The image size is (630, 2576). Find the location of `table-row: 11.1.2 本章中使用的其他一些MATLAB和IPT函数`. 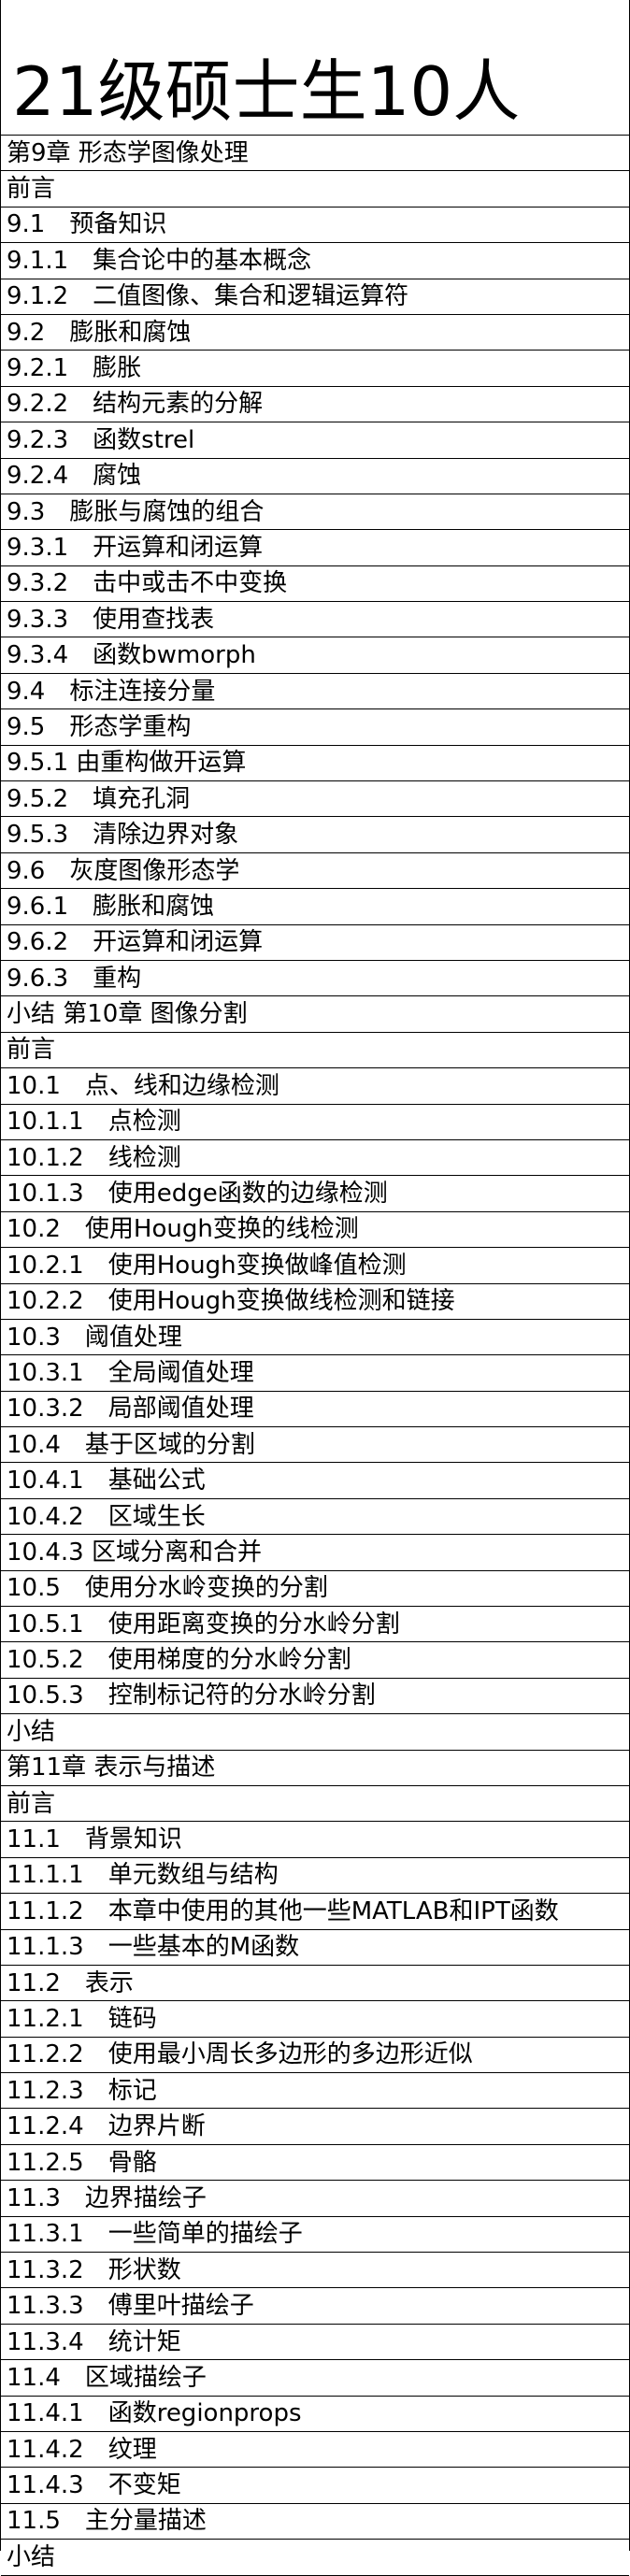

table-row: 11.1.2 本章中使用的其他一些MATLAB和IPT函数 is located at coordinates (315, 1912).